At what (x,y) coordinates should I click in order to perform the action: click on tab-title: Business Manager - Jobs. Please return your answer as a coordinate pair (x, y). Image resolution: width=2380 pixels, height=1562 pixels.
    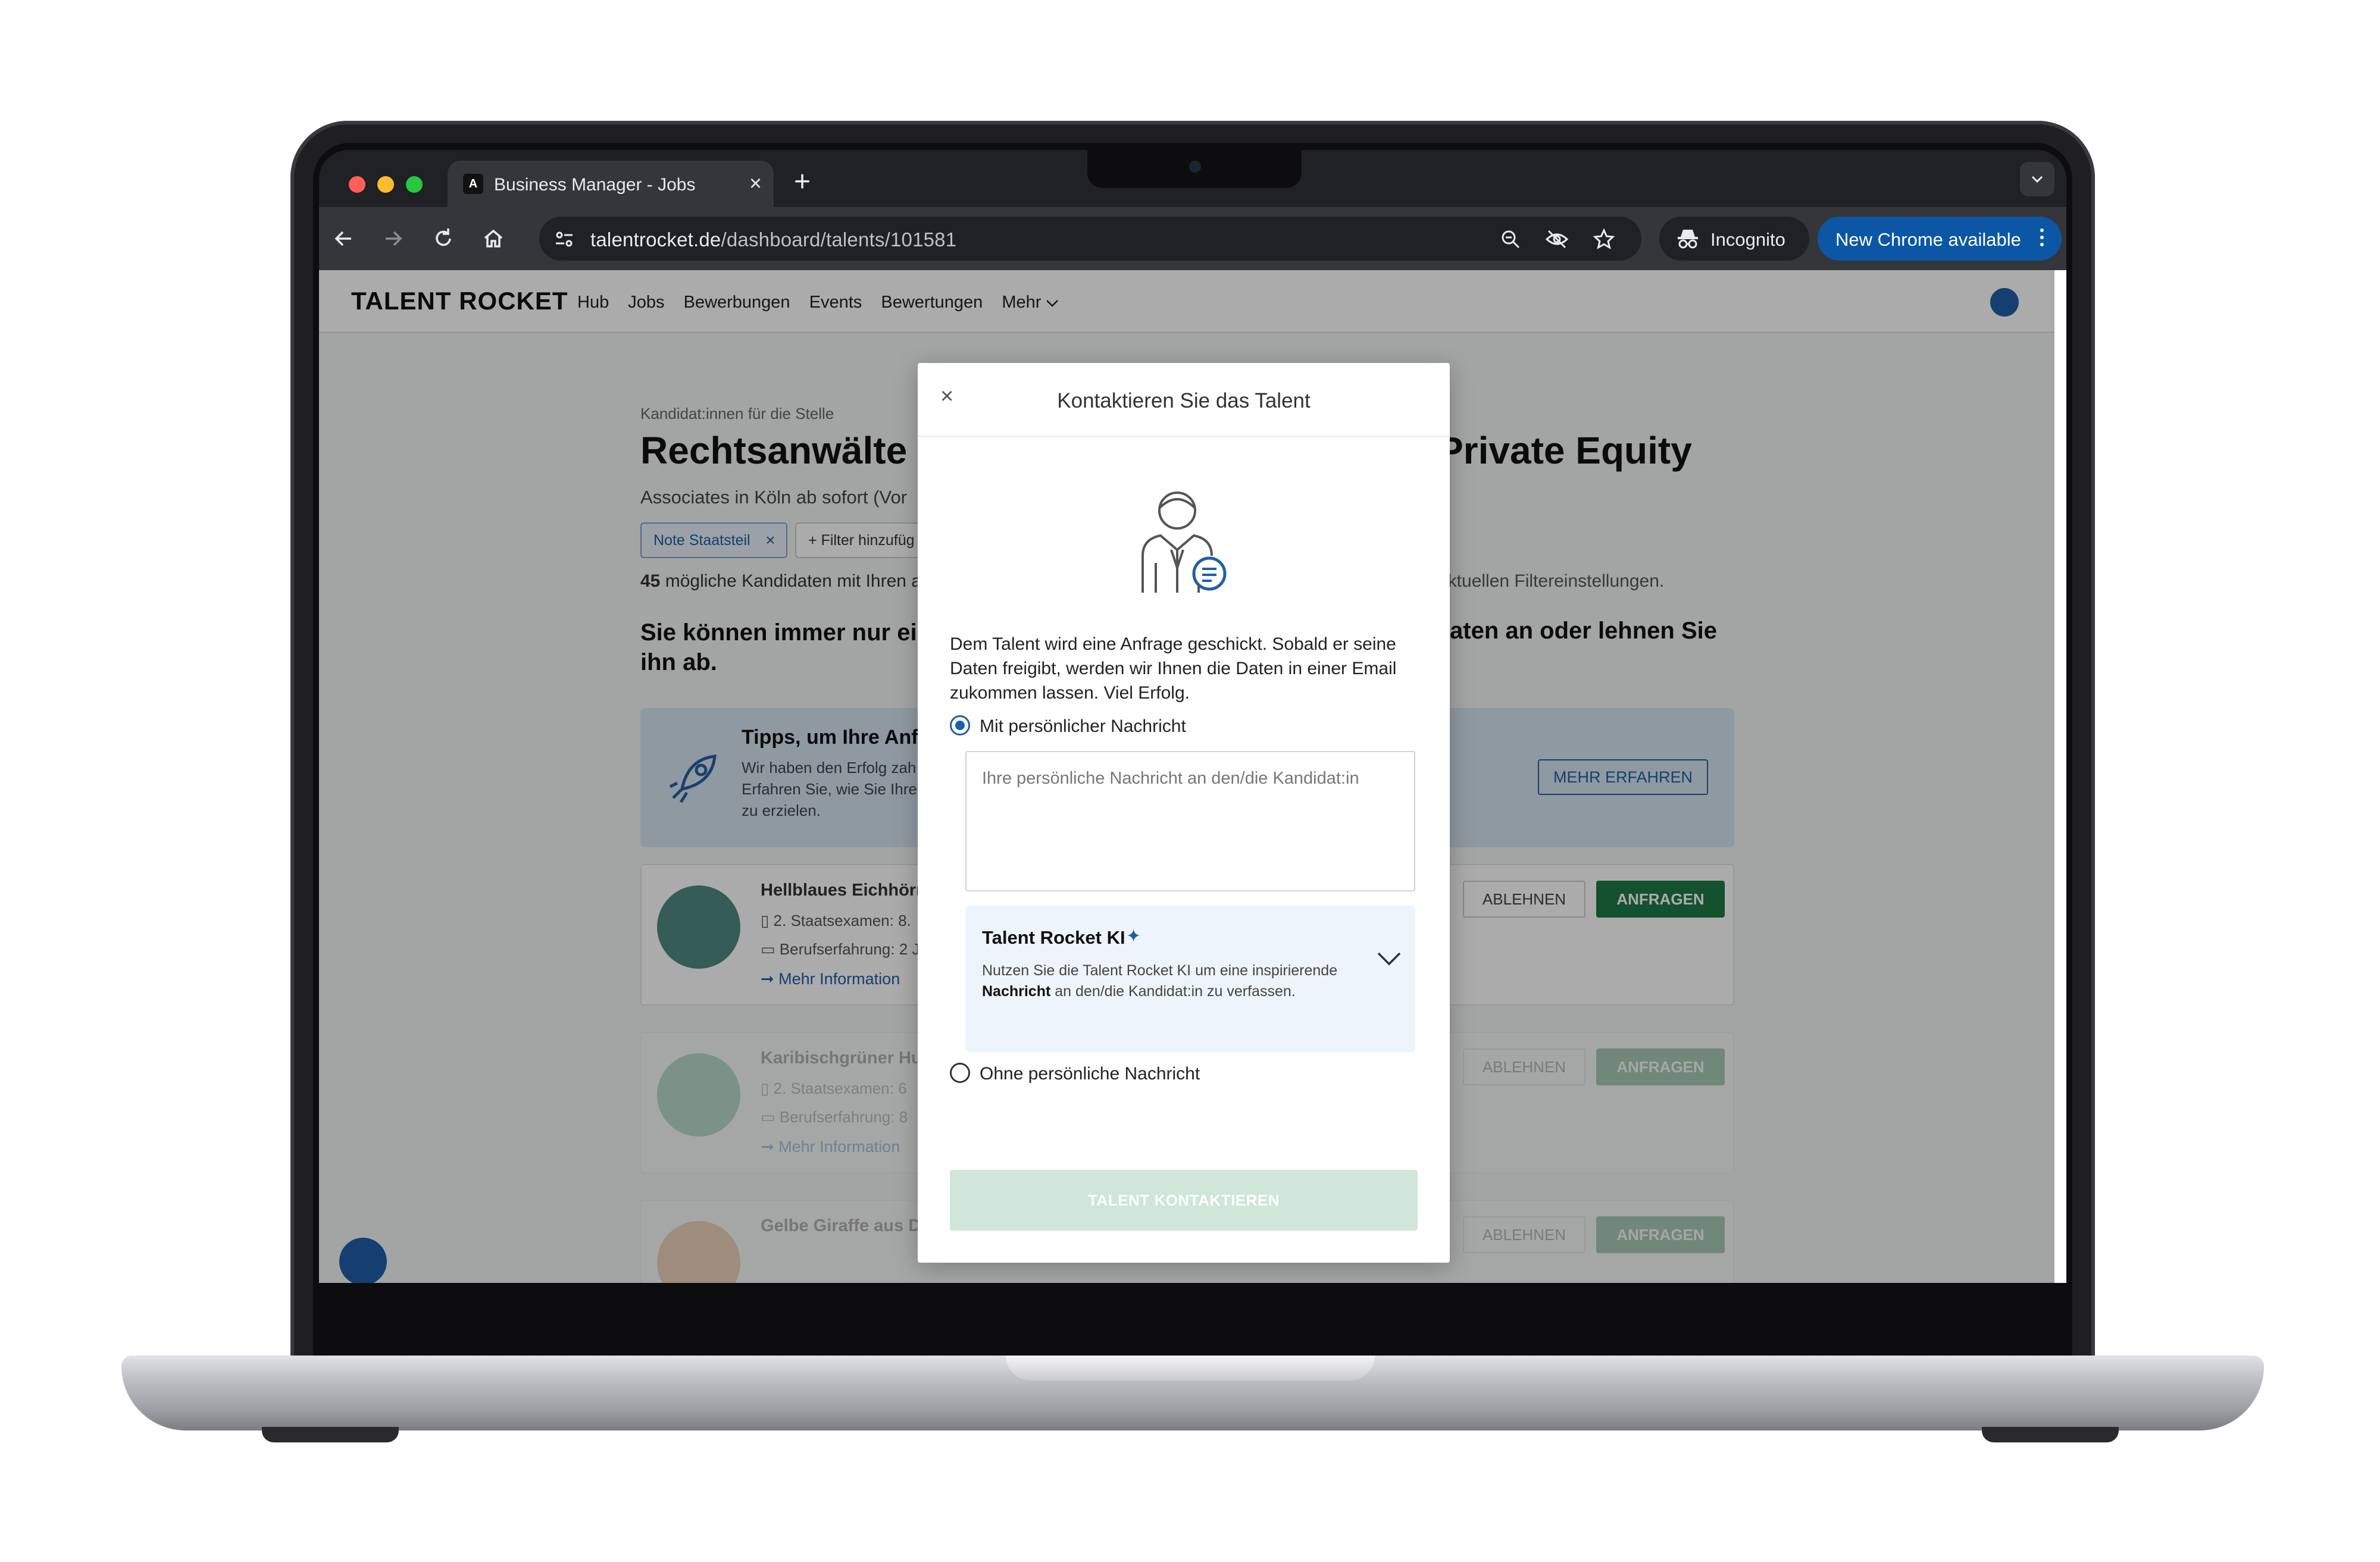
    Looking at the image, I should click on (595, 185).